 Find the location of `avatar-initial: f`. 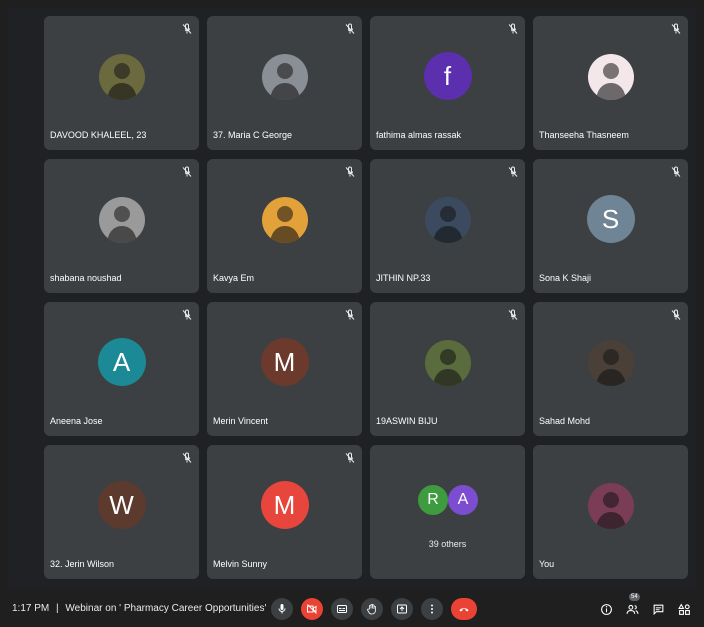

avatar-initial: f is located at coordinates (447, 76).